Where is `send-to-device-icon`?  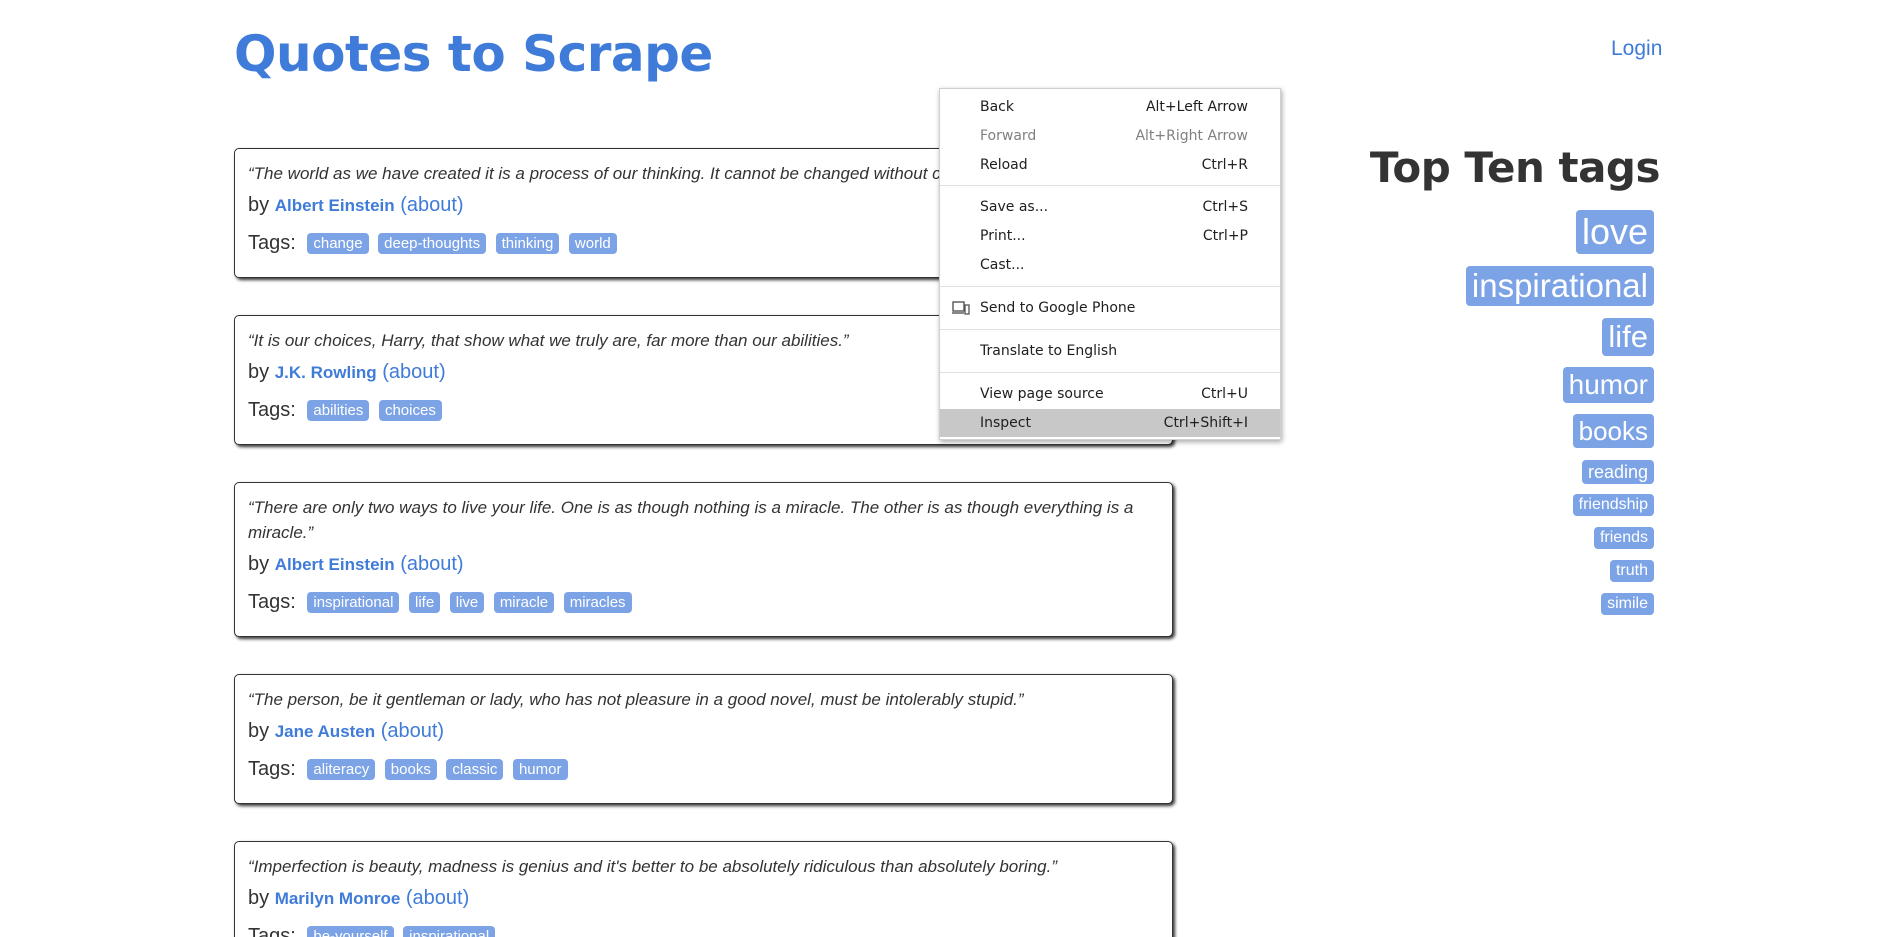
send-to-device-icon is located at coordinates (961, 308).